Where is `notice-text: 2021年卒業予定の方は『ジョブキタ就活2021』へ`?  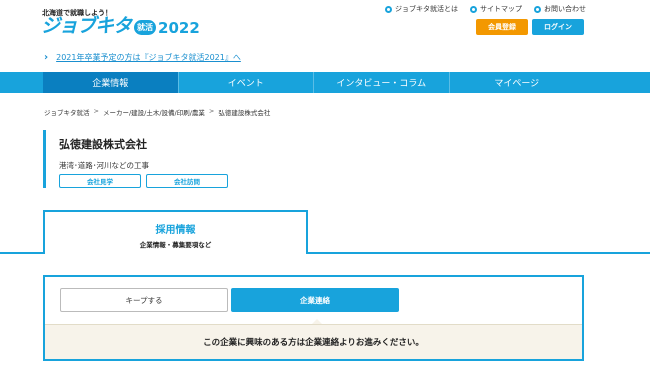 notice-text: 2021年卒業予定の方は『ジョブキタ就活2021』へ is located at coordinates (148, 57).